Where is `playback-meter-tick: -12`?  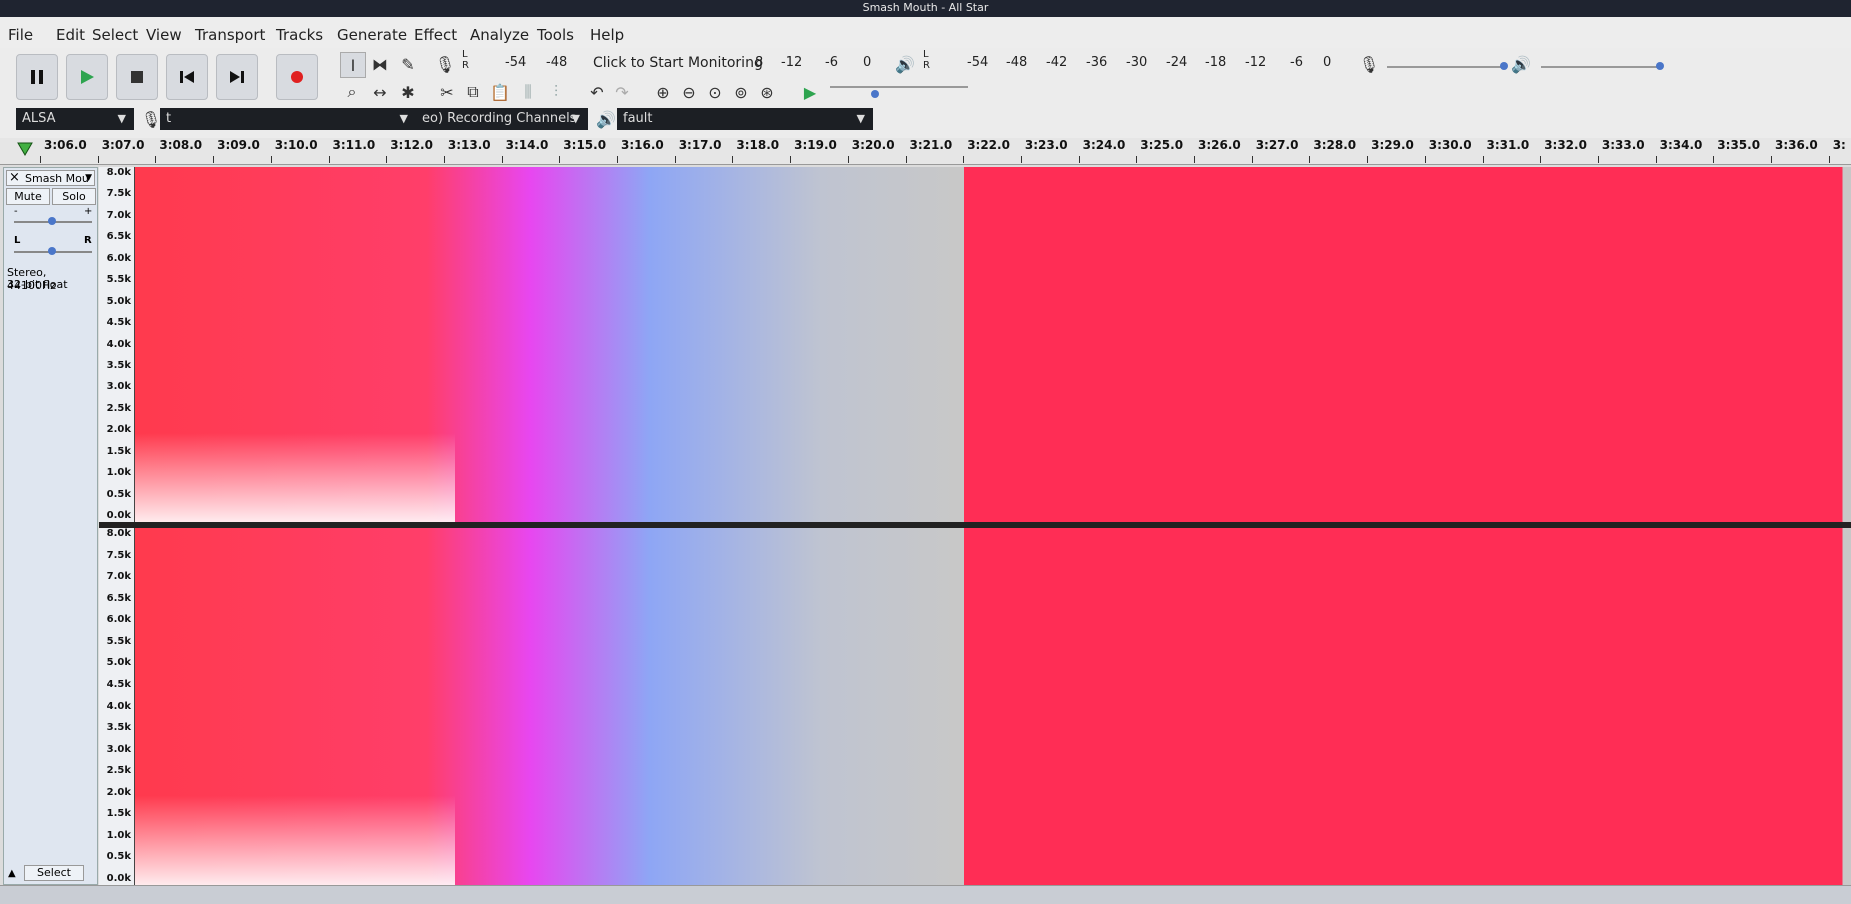
playback-meter-tick: -12 is located at coordinates (1256, 62).